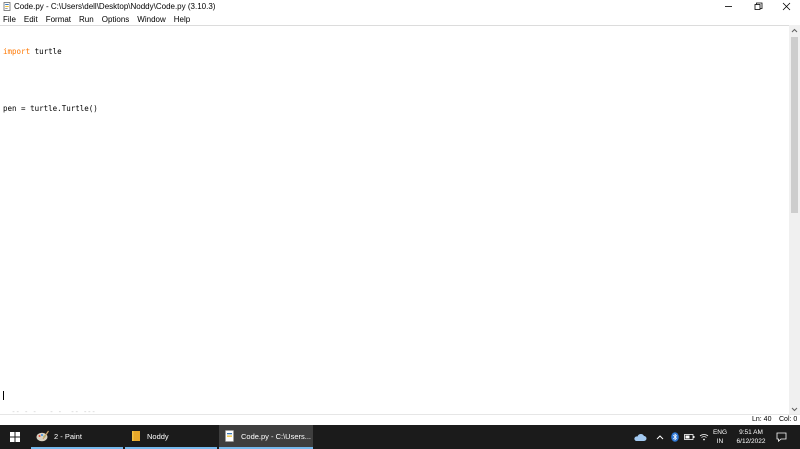 The width and height of the screenshot is (800, 449). I want to click on code-line: import turtle, so click(50, 52).